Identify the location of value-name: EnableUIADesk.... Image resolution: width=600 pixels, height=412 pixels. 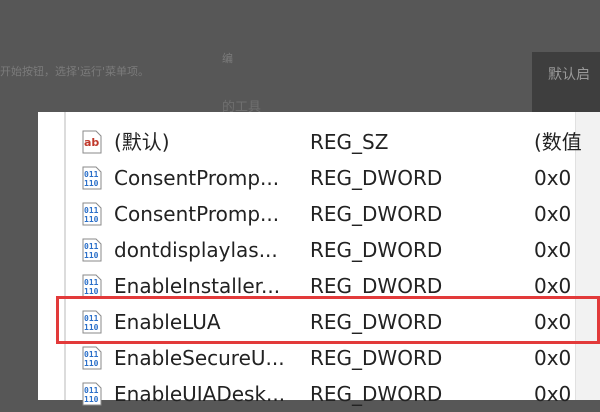
(200, 394).